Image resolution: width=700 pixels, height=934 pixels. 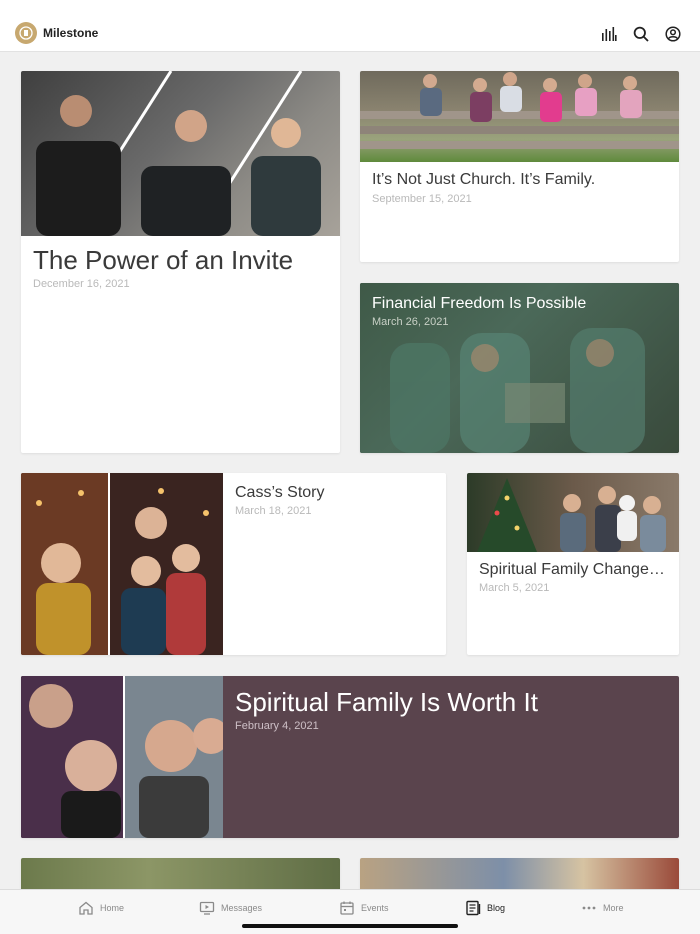 I want to click on post-card: Spiritual Family Changes… March 5, 2021, so click(x=573, y=564).